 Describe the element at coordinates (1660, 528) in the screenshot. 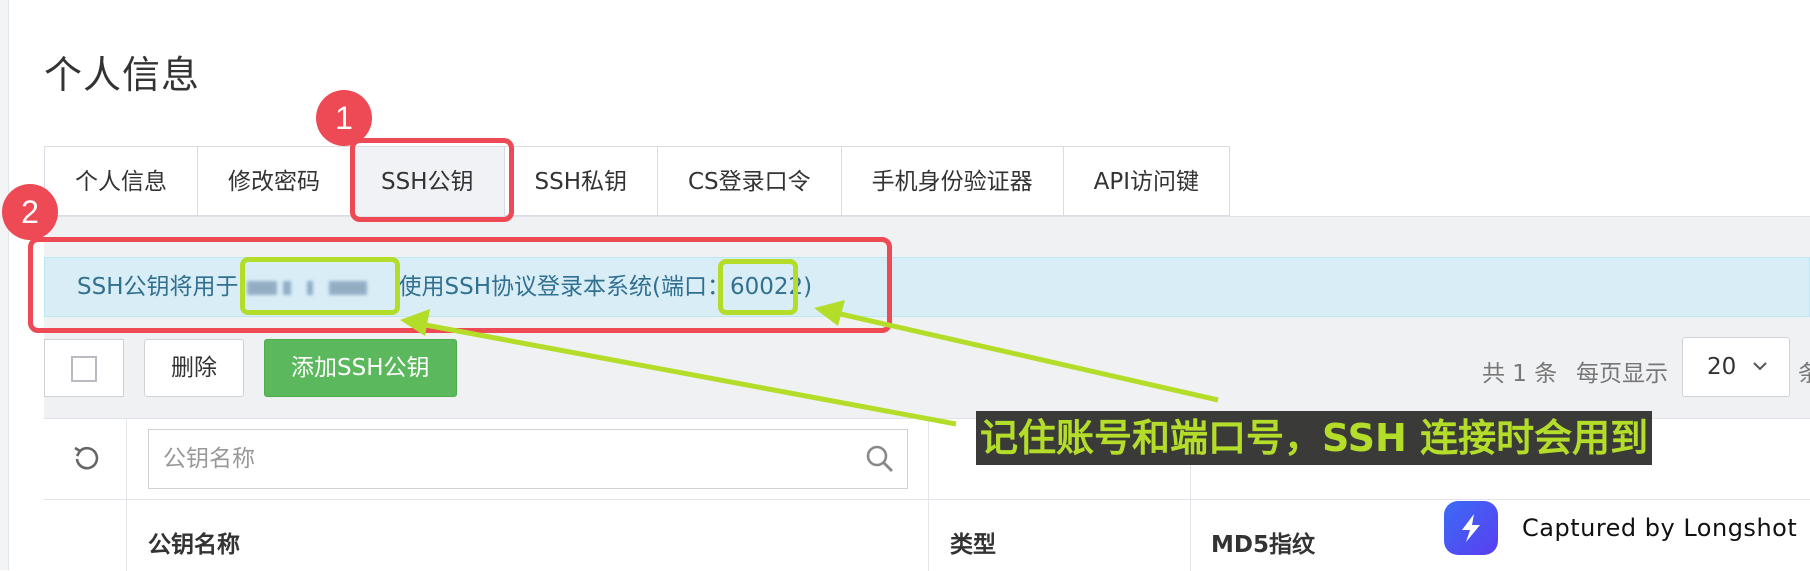

I see `watermark-text: Captured by Longshot` at that location.